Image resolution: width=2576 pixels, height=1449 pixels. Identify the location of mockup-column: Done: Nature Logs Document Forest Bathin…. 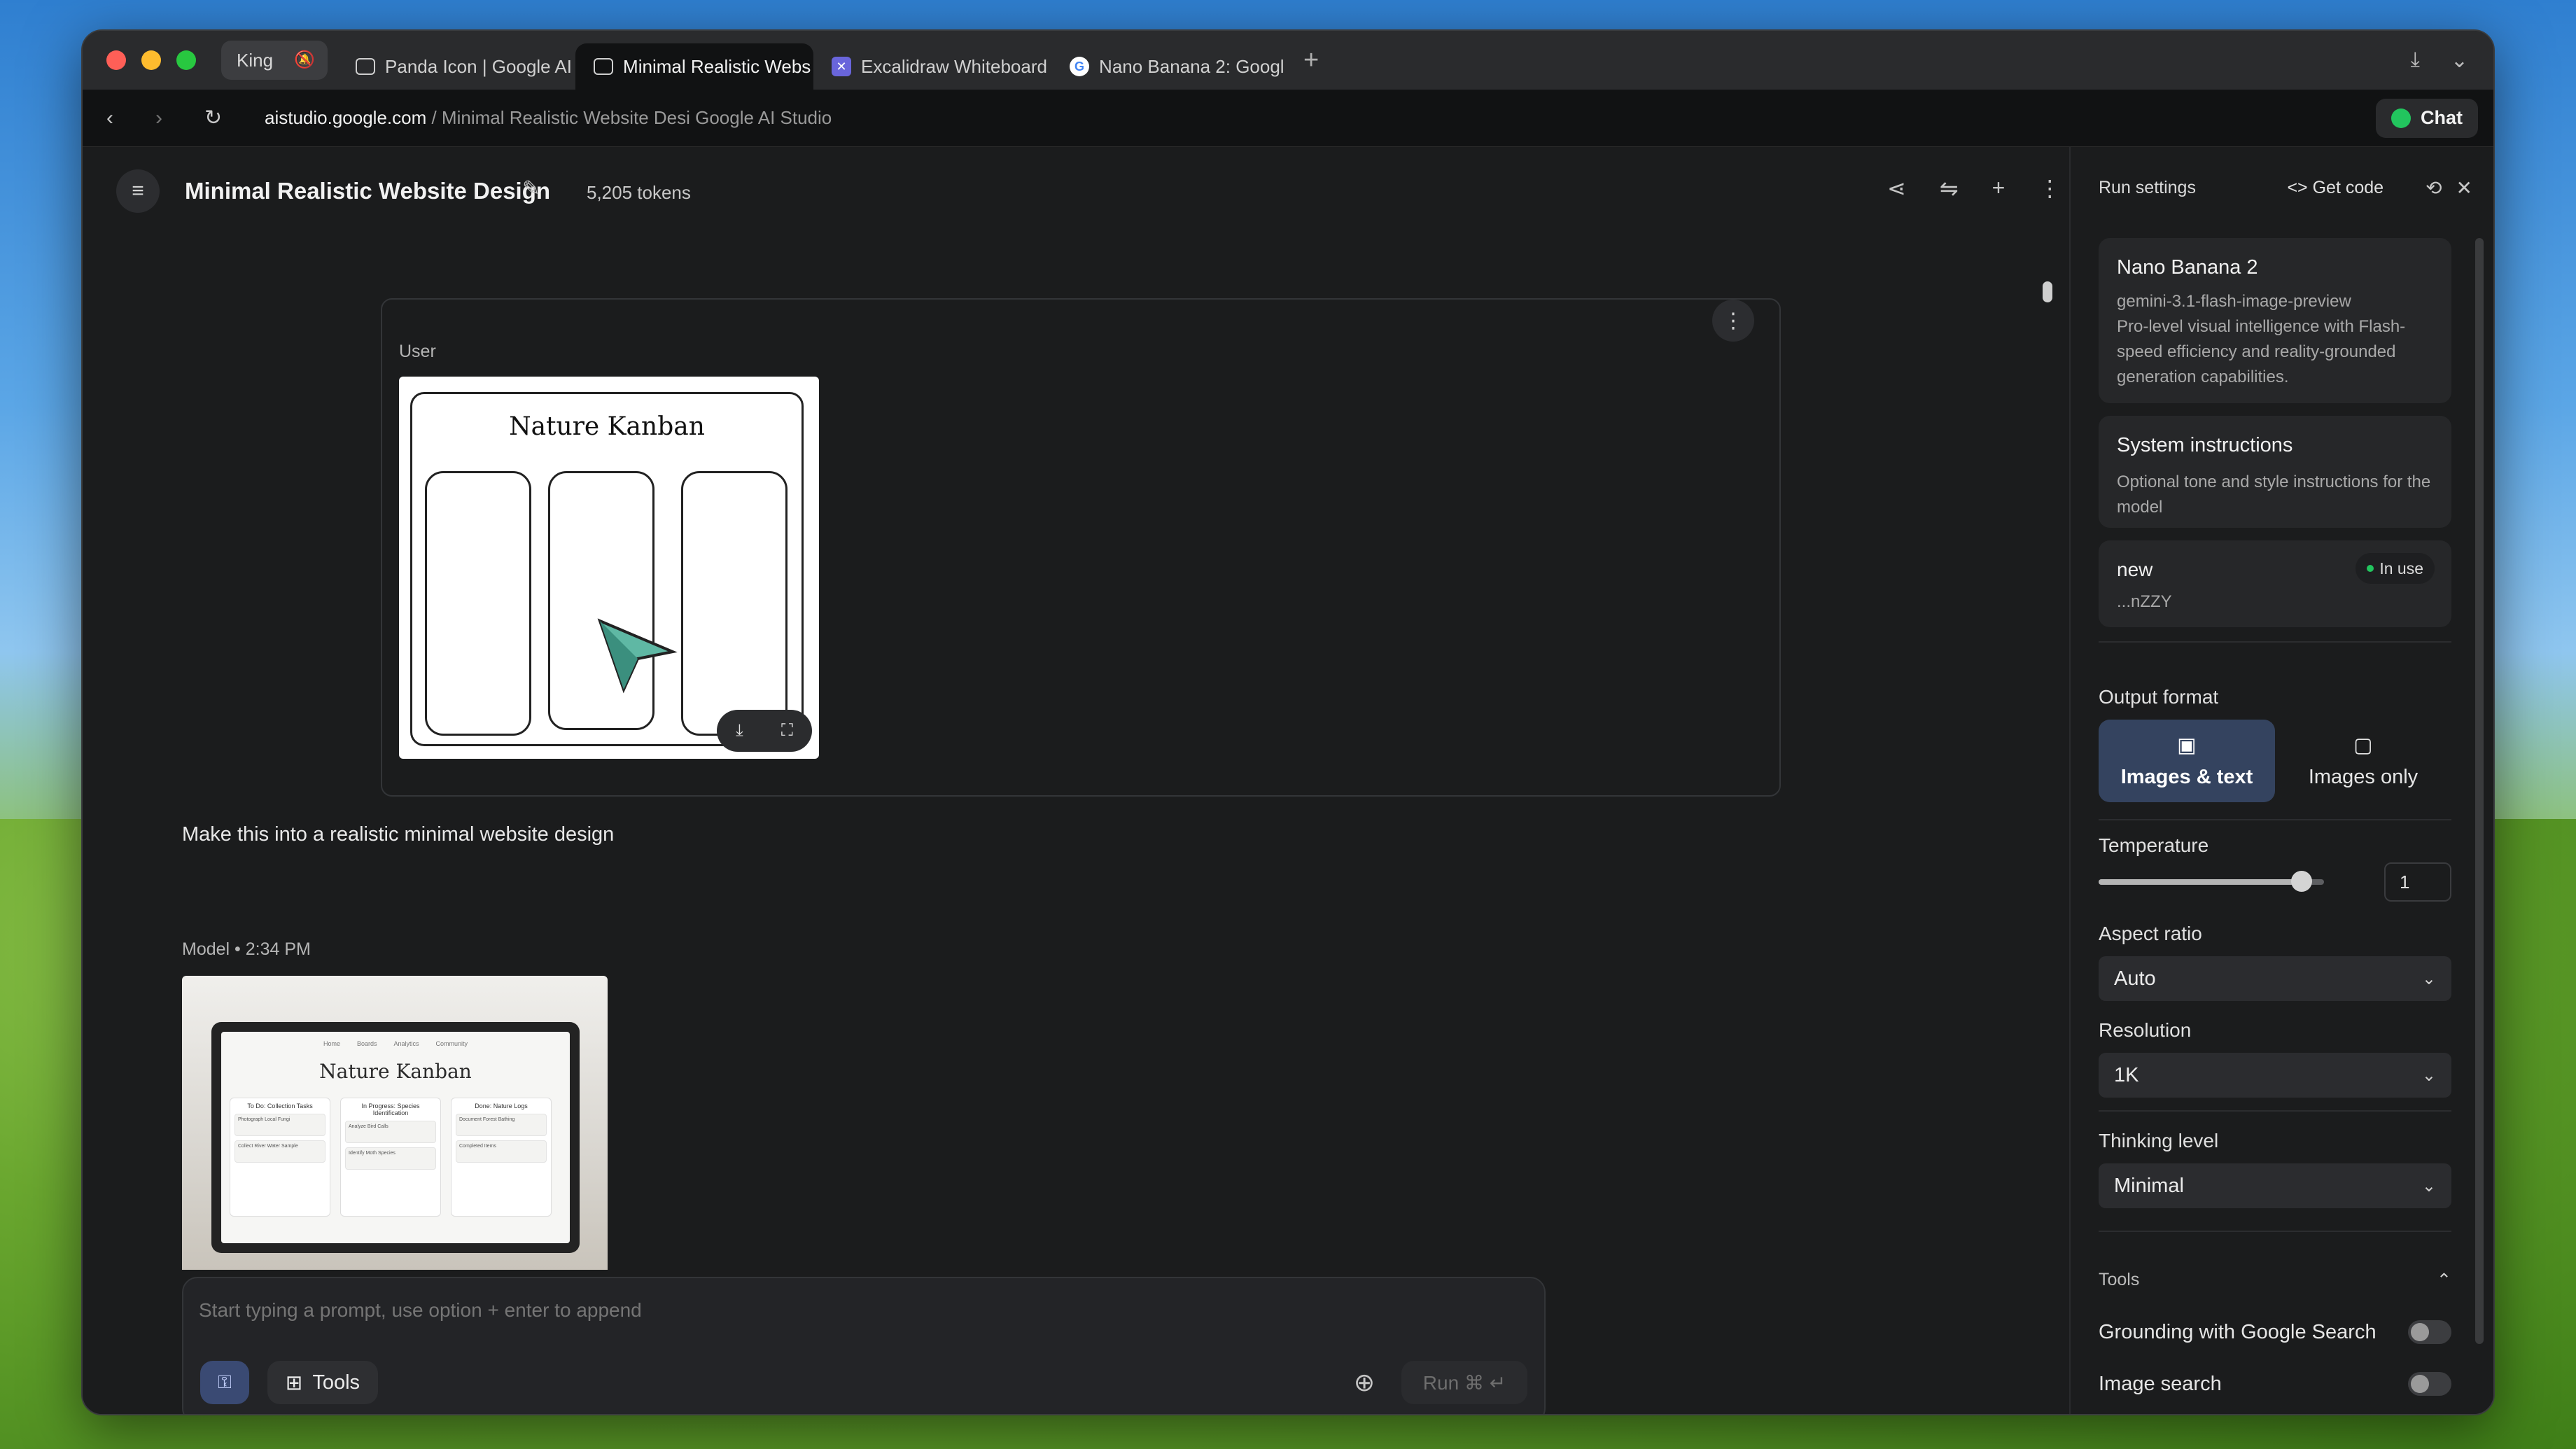
(501, 1157).